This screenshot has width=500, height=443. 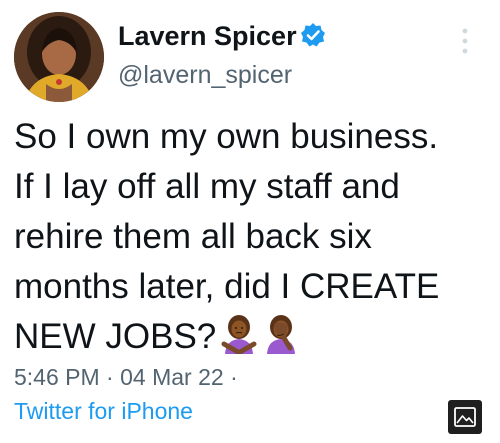 I want to click on avatar, so click(x=59, y=57).